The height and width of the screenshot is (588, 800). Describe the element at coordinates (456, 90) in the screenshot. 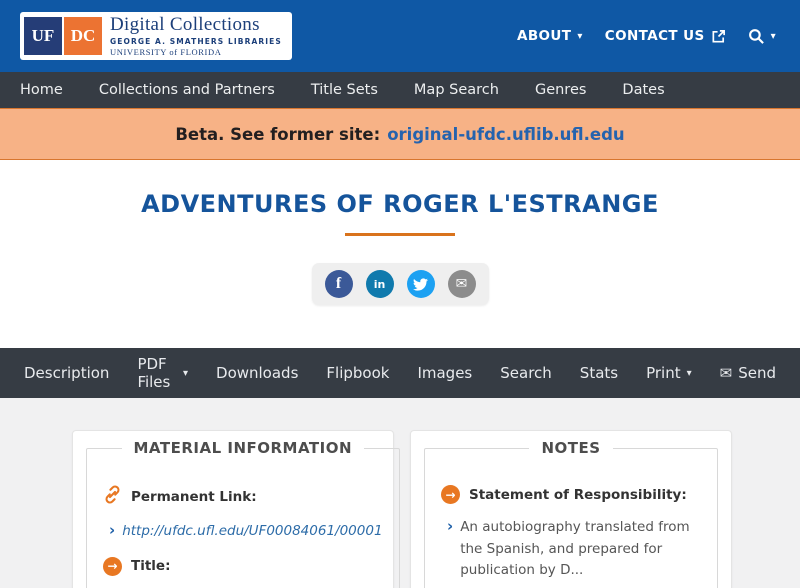

I see `nav-item-map-search: Map Search` at that location.